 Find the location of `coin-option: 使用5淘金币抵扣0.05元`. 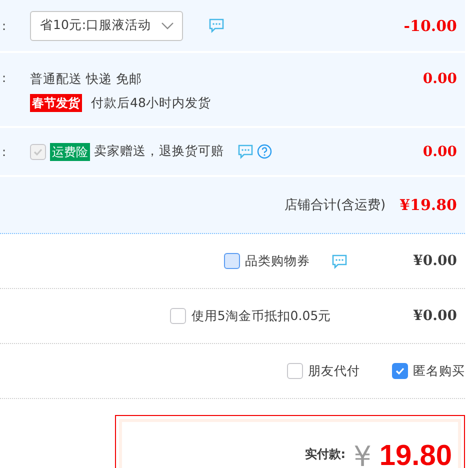

coin-option: 使用5淘金币抵扣0.05元 is located at coordinates (251, 316).